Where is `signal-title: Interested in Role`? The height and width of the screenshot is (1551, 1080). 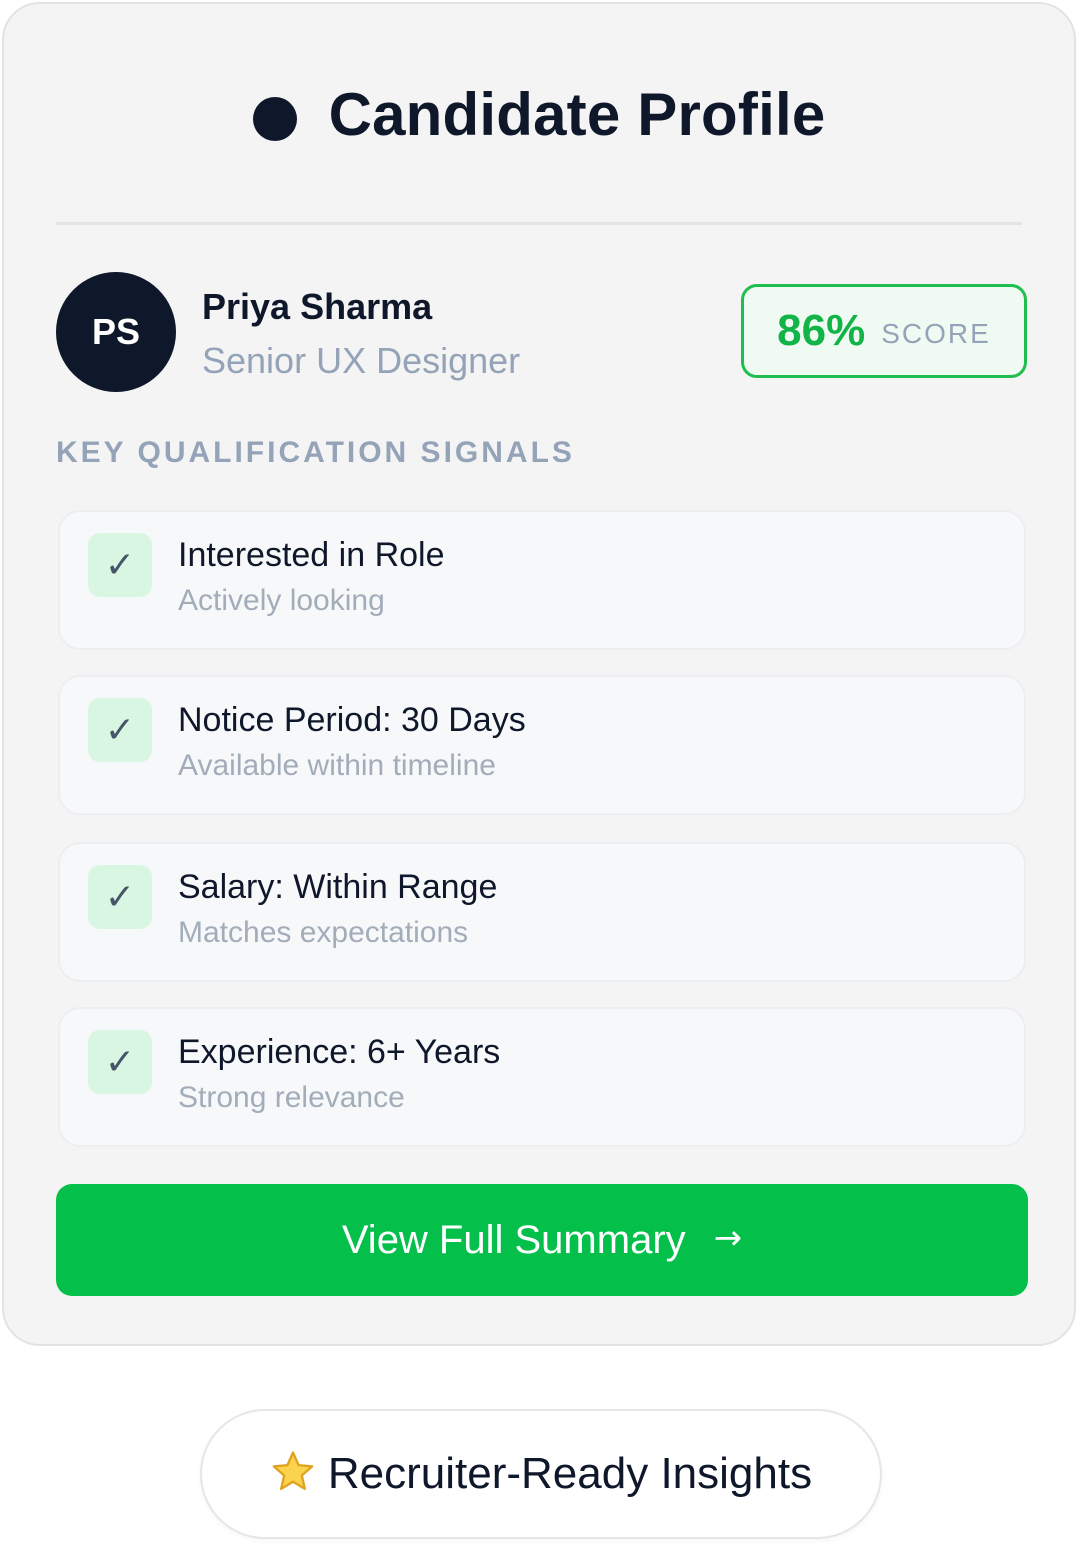 signal-title: Interested in Role is located at coordinates (311, 555).